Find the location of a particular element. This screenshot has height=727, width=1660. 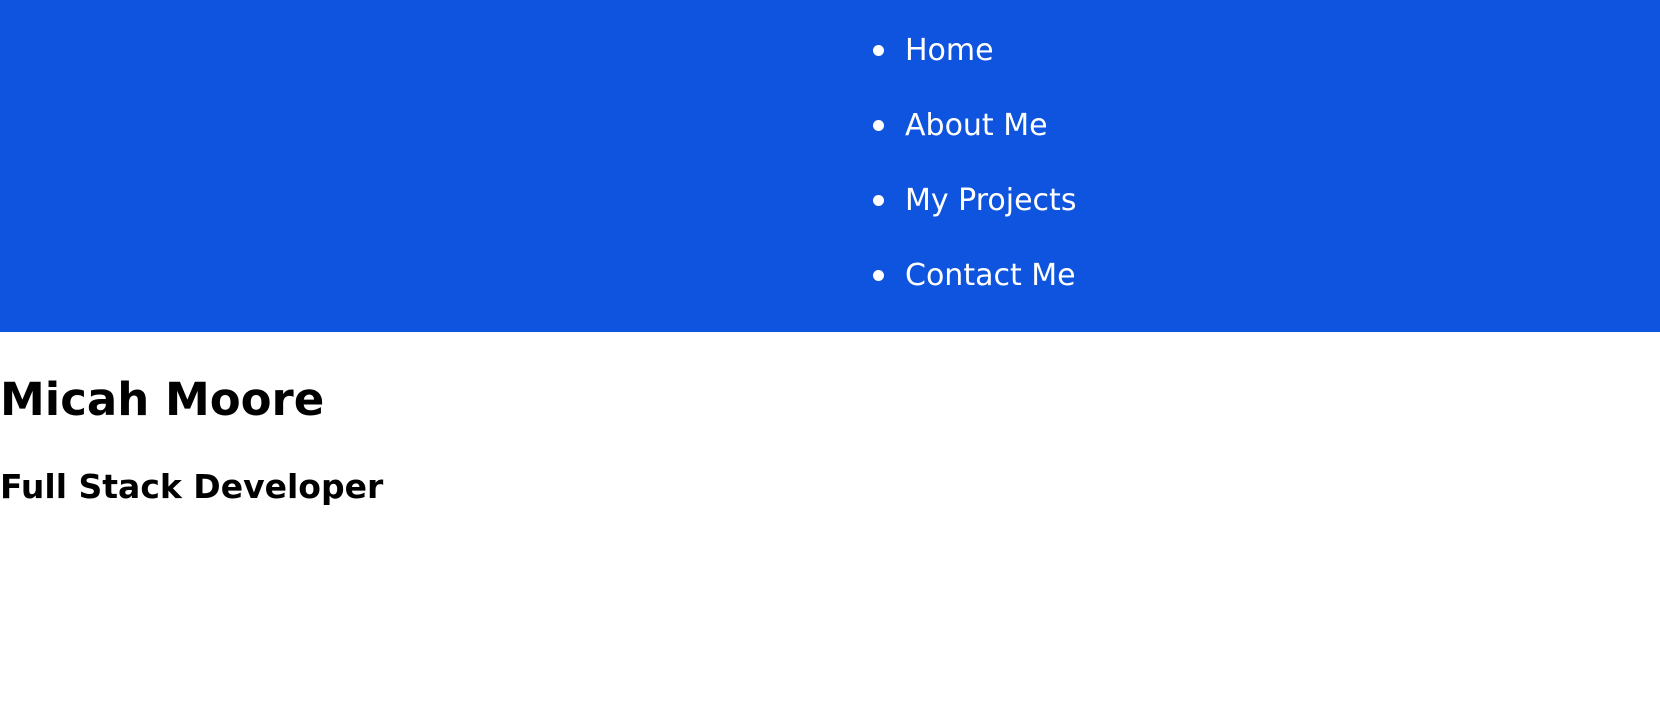

nav-item-my-projects: My Projects is located at coordinates (974, 218).